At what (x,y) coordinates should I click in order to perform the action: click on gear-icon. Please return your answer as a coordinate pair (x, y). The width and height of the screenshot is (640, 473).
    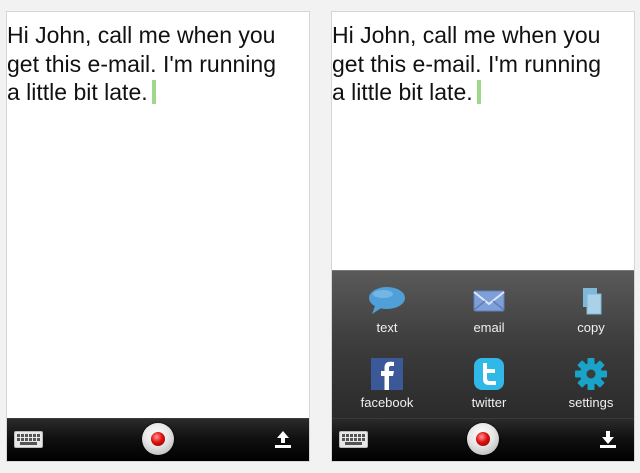
    Looking at the image, I should click on (591, 374).